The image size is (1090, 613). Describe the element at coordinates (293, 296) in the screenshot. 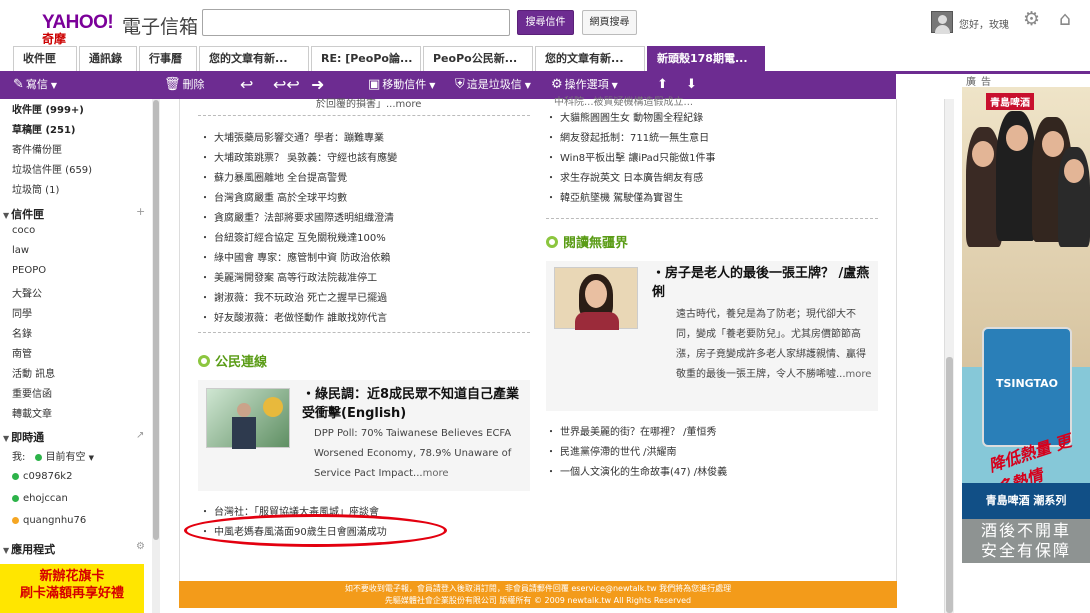

I see `news-link: ・謝淑薇：我不玩政治 死亡之握早已擺過` at that location.